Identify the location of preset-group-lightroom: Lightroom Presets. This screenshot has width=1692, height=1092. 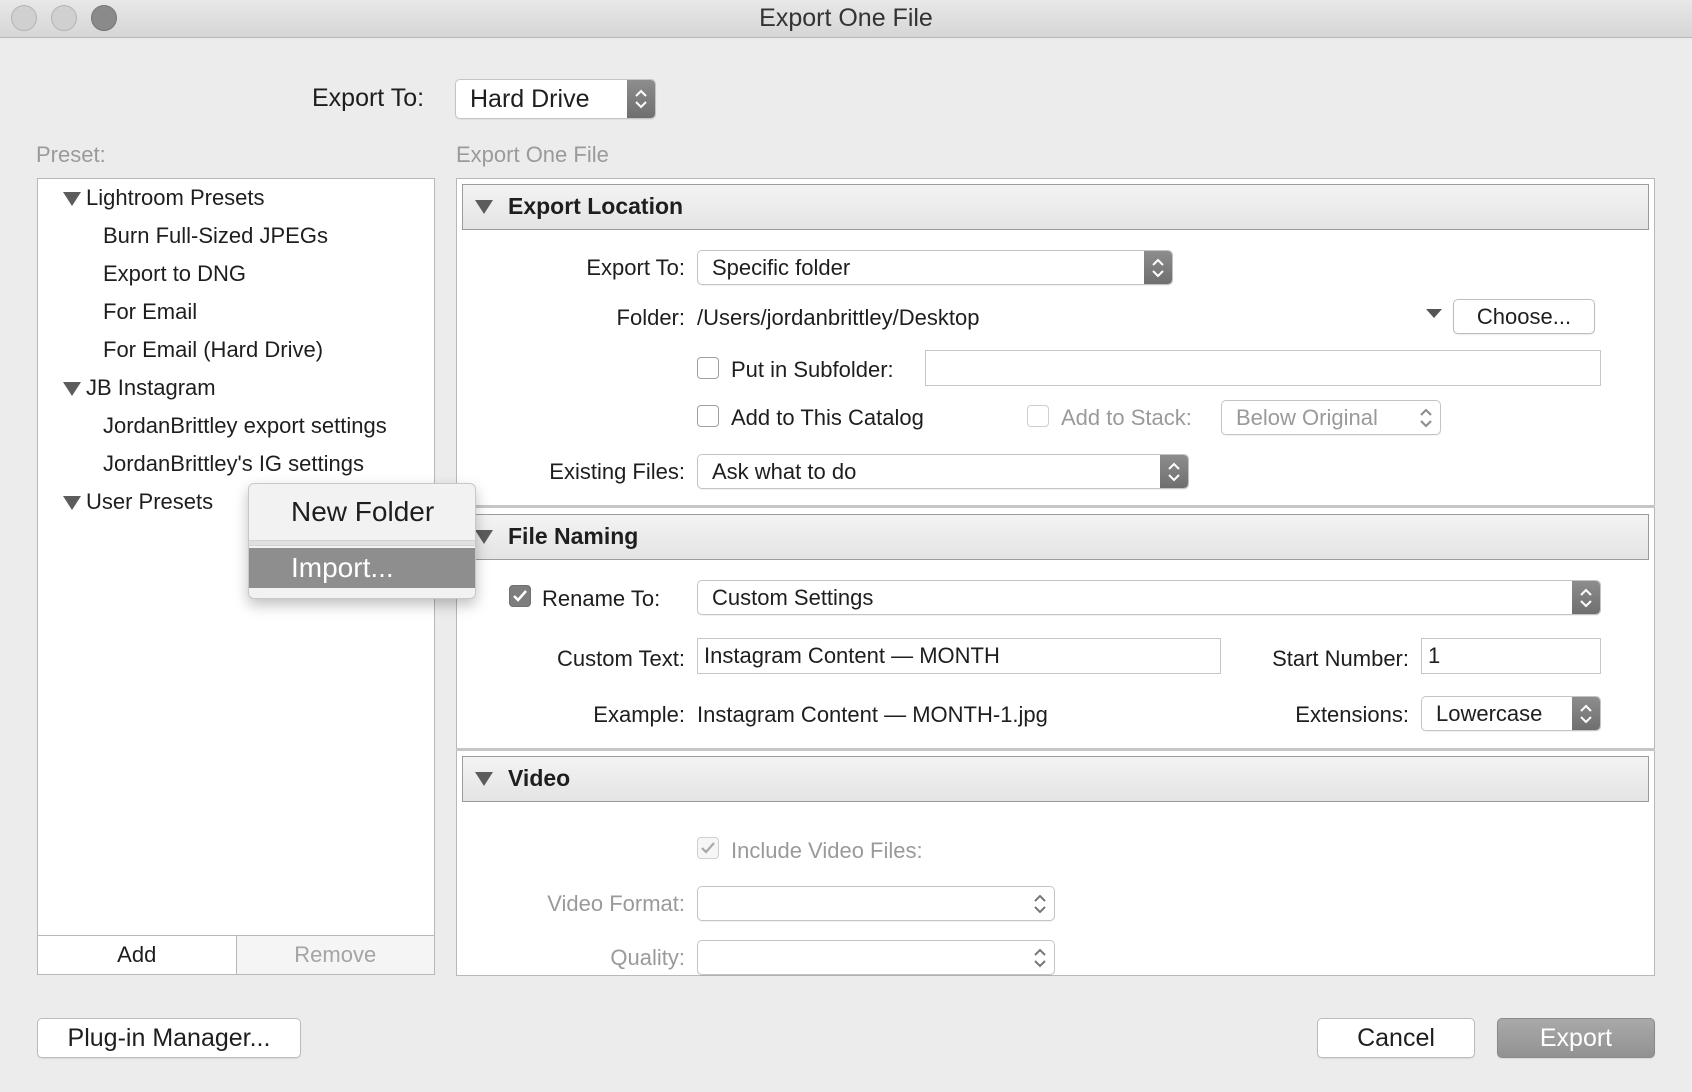
(175, 198).